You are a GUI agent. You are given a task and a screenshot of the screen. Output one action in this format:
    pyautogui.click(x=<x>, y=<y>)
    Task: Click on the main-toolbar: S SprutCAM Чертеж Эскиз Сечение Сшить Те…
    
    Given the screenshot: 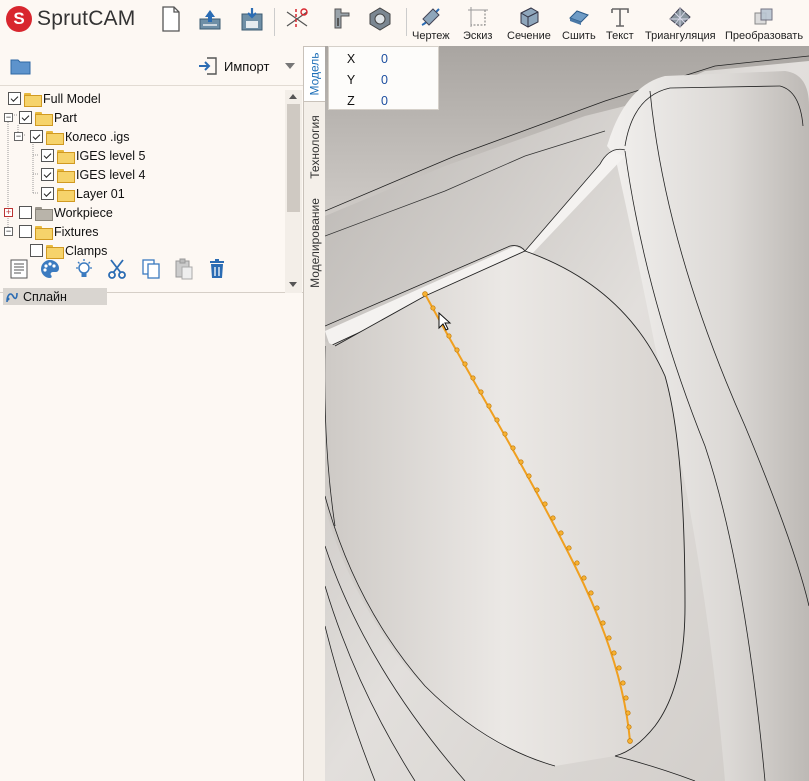 What is the action you would take?
    pyautogui.click(x=404, y=23)
    